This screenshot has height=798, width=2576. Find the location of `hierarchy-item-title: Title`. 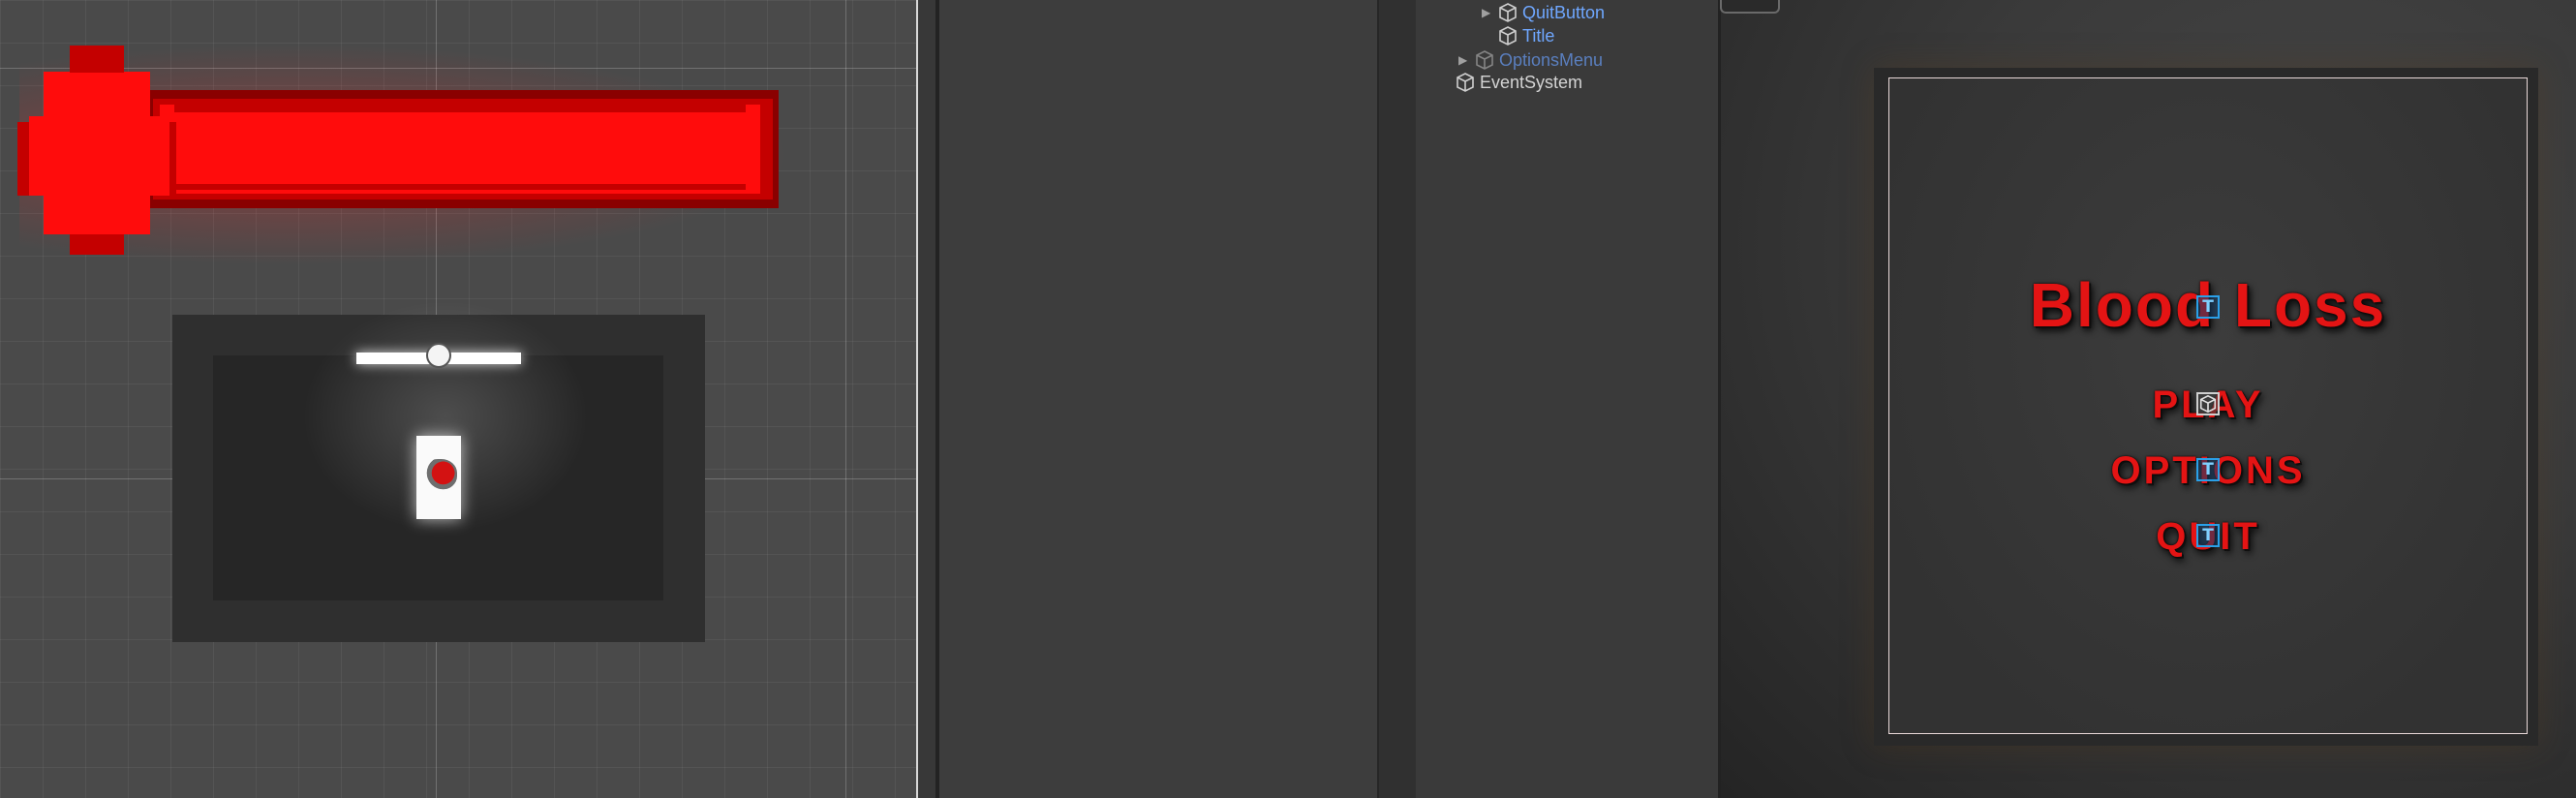

hierarchy-item-title: Title is located at coordinates (1518, 35).